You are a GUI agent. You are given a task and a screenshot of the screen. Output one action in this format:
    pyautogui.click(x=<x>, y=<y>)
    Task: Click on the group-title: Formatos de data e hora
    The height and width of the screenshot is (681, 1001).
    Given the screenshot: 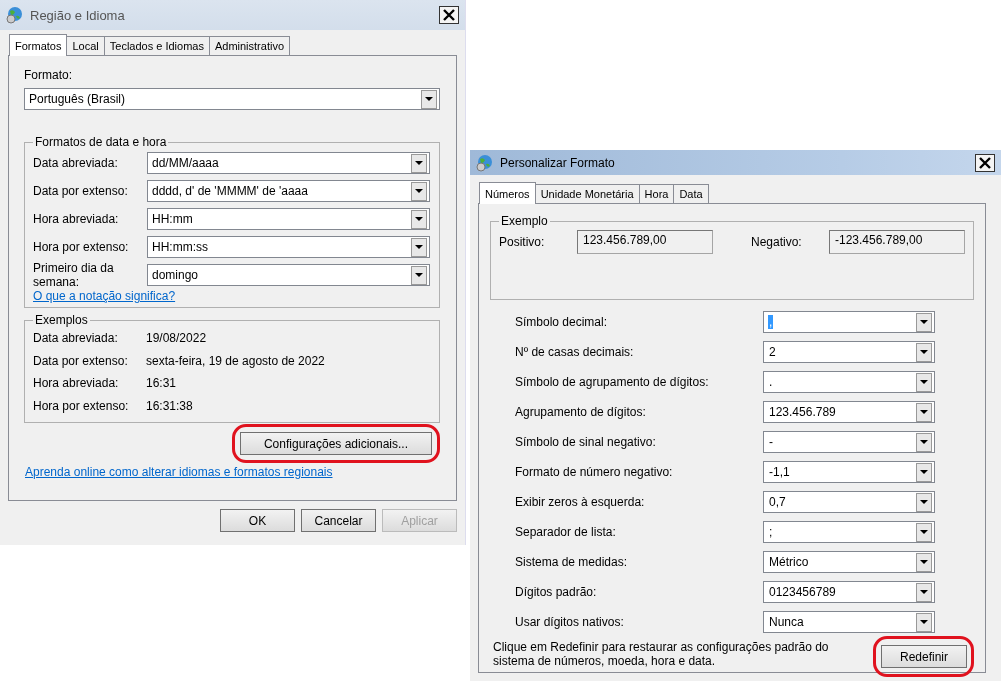 What is the action you would take?
    pyautogui.click(x=101, y=142)
    